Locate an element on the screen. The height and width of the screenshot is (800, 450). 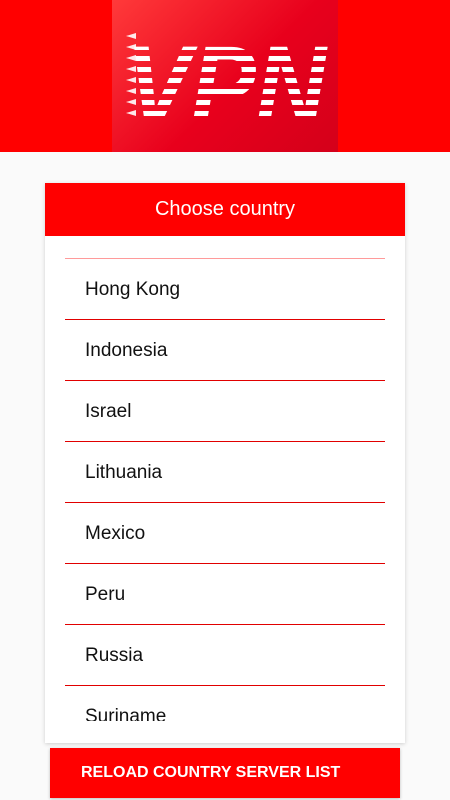
country-item: Peru is located at coordinates (225, 594).